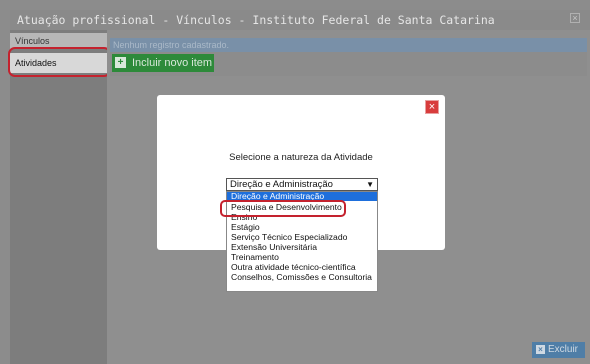 The image size is (590, 364). What do you see at coordinates (302, 237) in the screenshot?
I see `option-servico-tecnico: Serviço Técnico Especializado` at bounding box center [302, 237].